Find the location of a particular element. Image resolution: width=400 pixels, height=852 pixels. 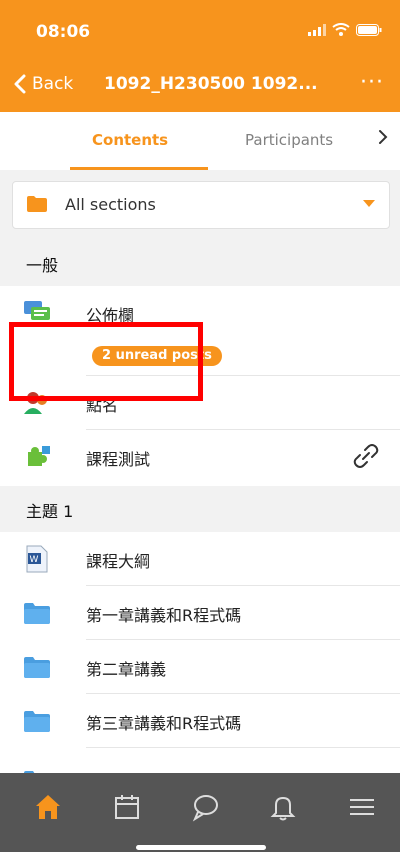

tabs-next-button is located at coordinates (383, 139).